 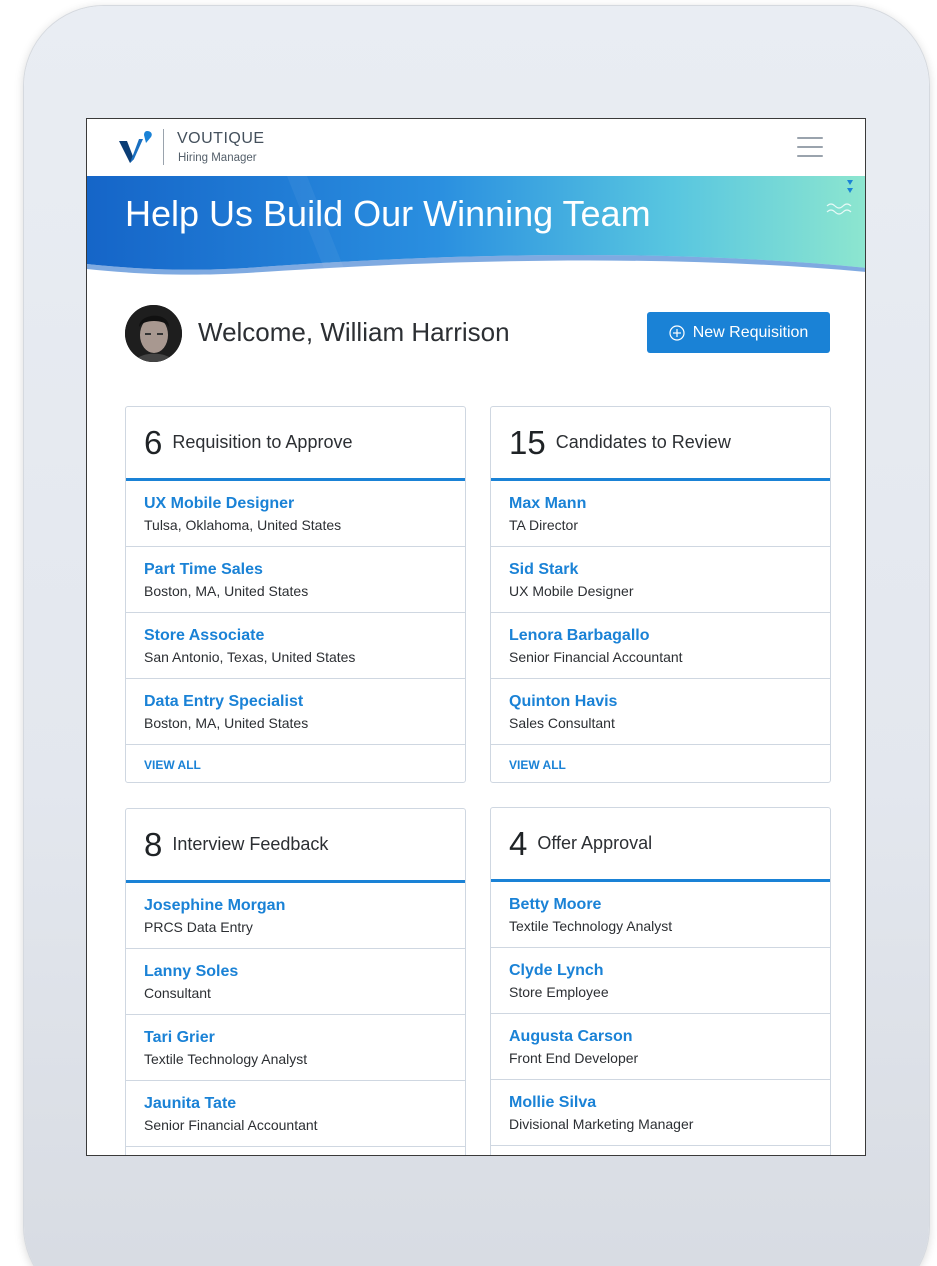 I want to click on item-subtitle: Divisional Marketing Manager, so click(x=601, y=1124).